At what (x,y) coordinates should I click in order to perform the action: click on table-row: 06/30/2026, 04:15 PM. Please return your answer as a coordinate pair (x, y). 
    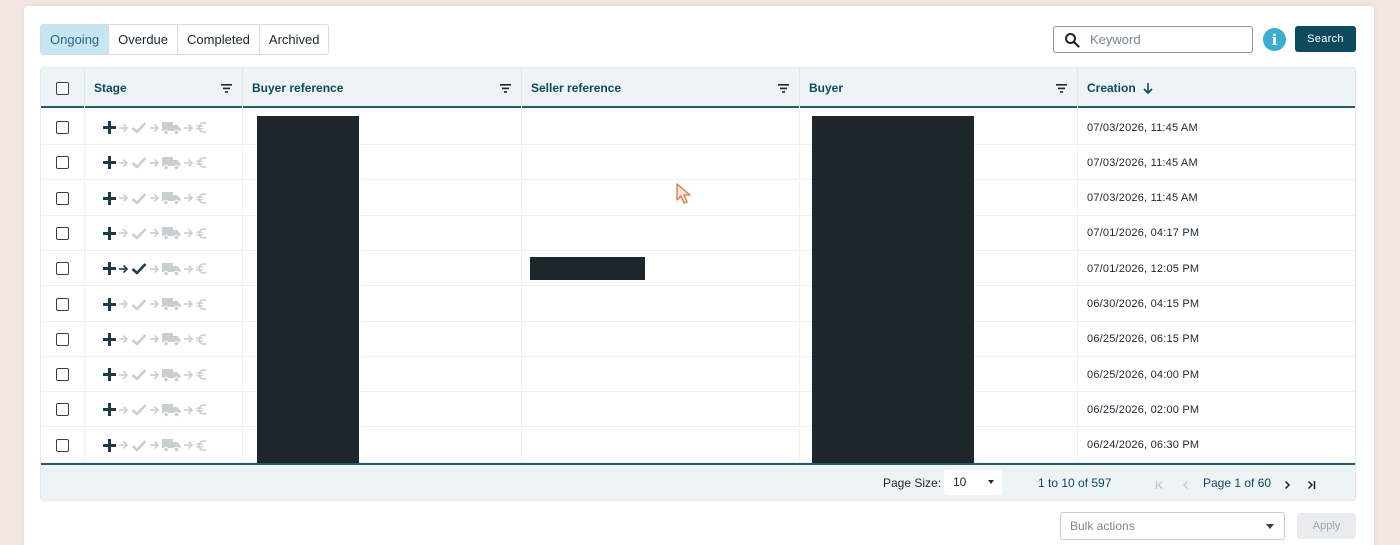
    Looking at the image, I should click on (698, 304).